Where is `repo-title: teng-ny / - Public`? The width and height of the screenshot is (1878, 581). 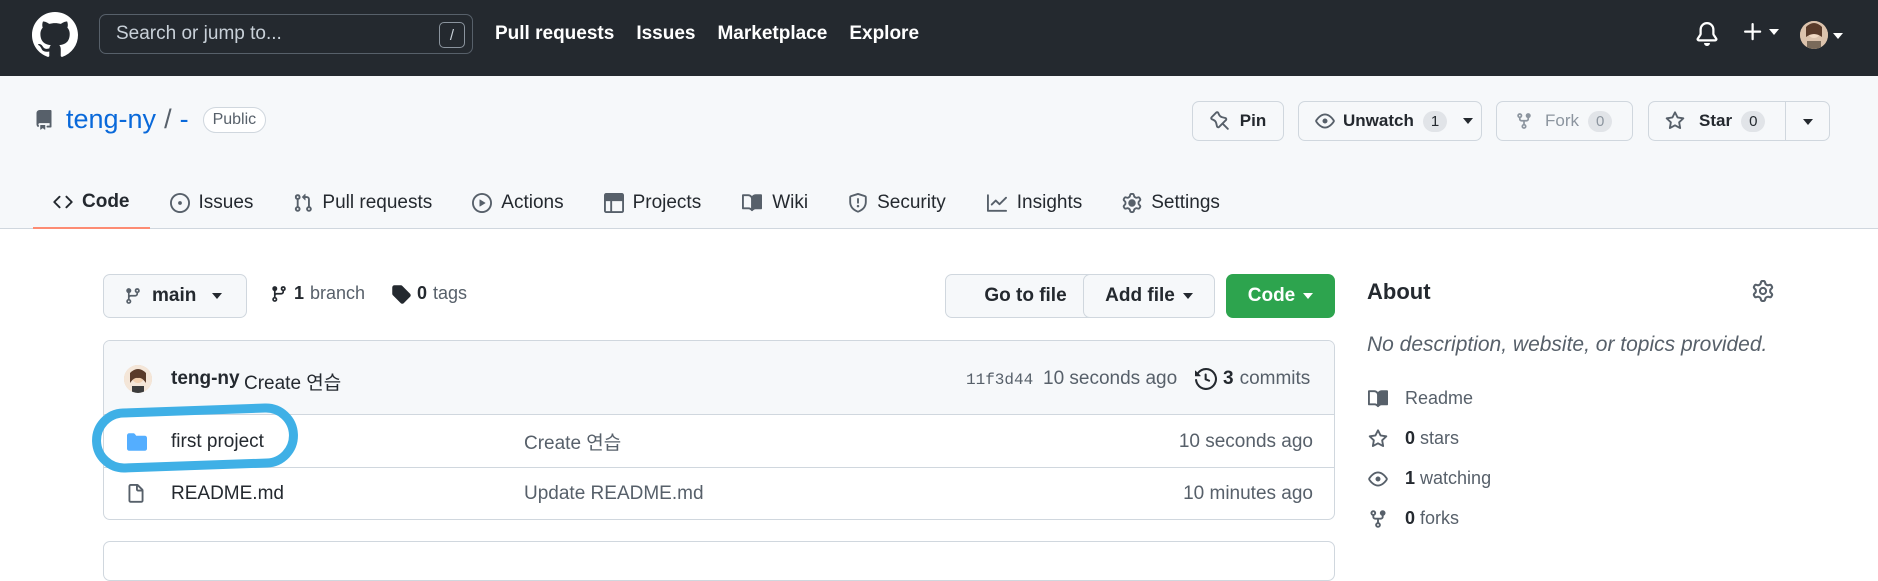
repo-title: teng-ny / - Public is located at coordinates (150, 119).